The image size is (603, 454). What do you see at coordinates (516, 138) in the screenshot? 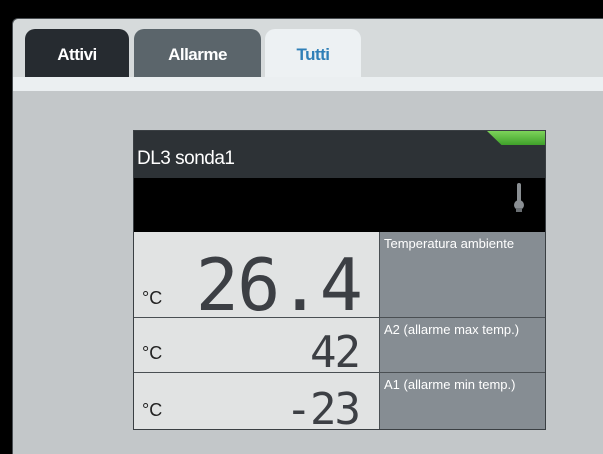
I see `status-led` at bounding box center [516, 138].